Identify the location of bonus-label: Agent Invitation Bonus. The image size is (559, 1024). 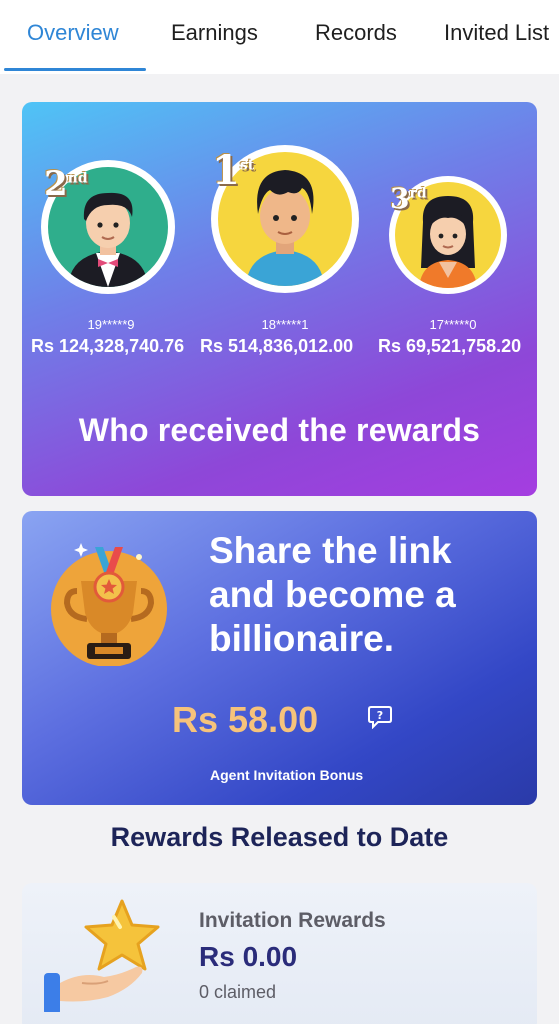
(287, 775).